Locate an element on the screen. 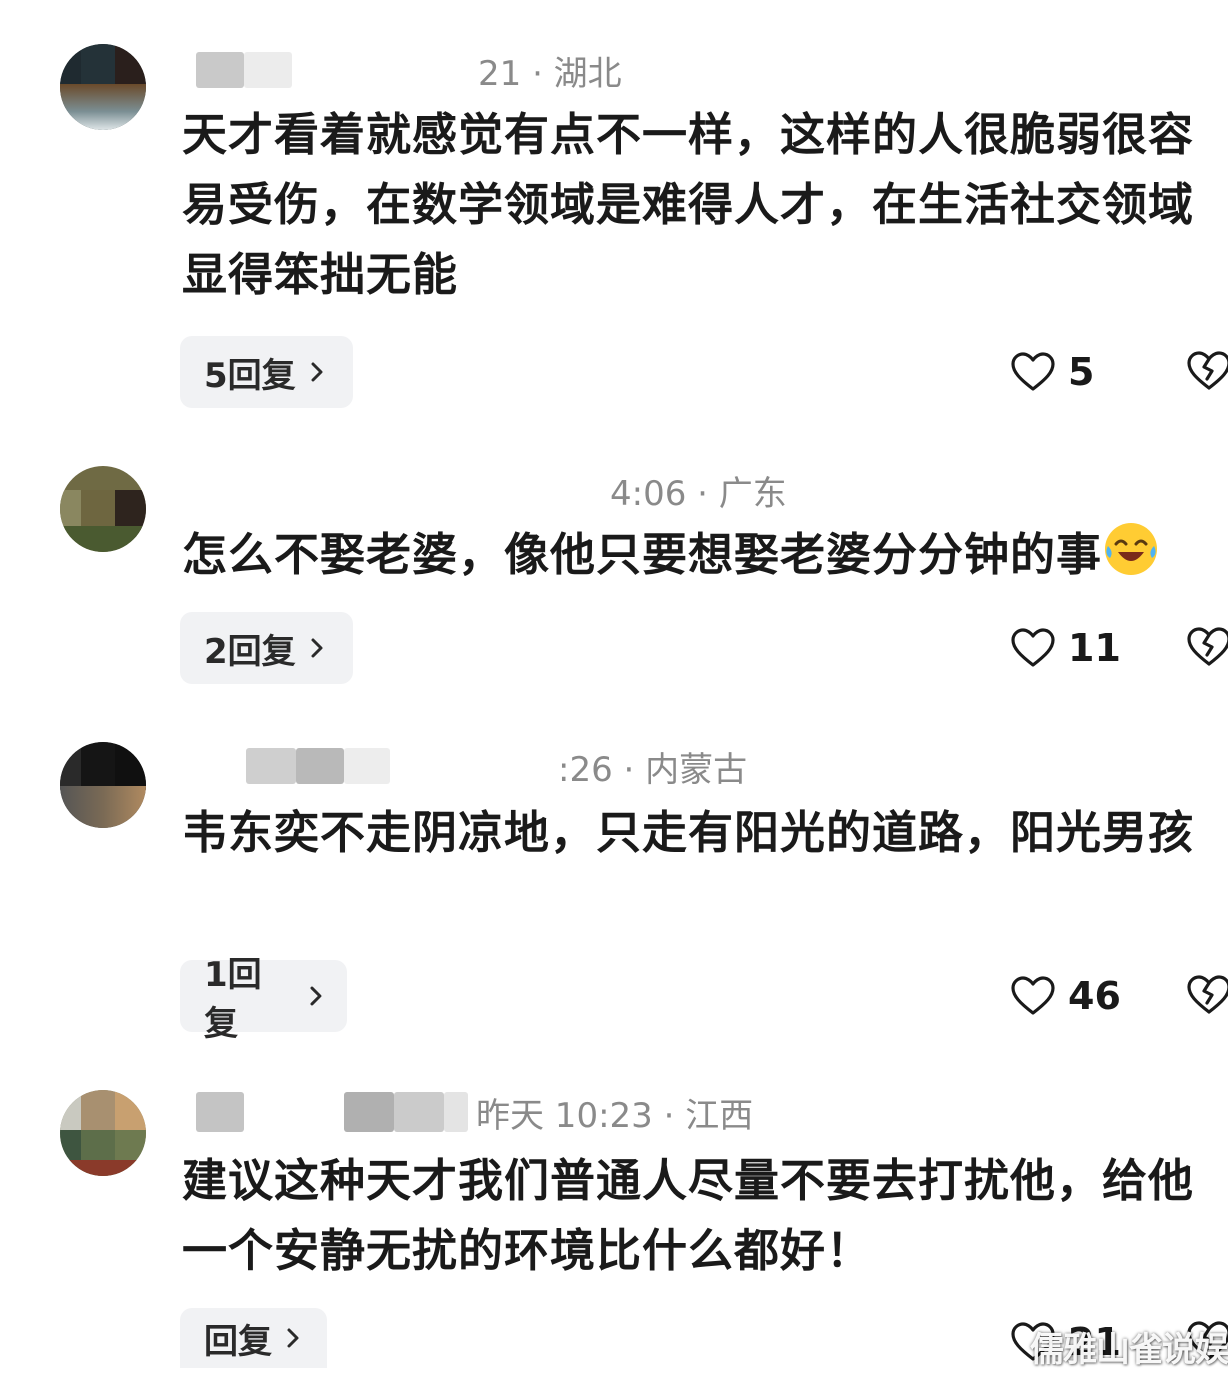  comment-meta: 昨天 10:23 · 江西 is located at coordinates (468, 1113).